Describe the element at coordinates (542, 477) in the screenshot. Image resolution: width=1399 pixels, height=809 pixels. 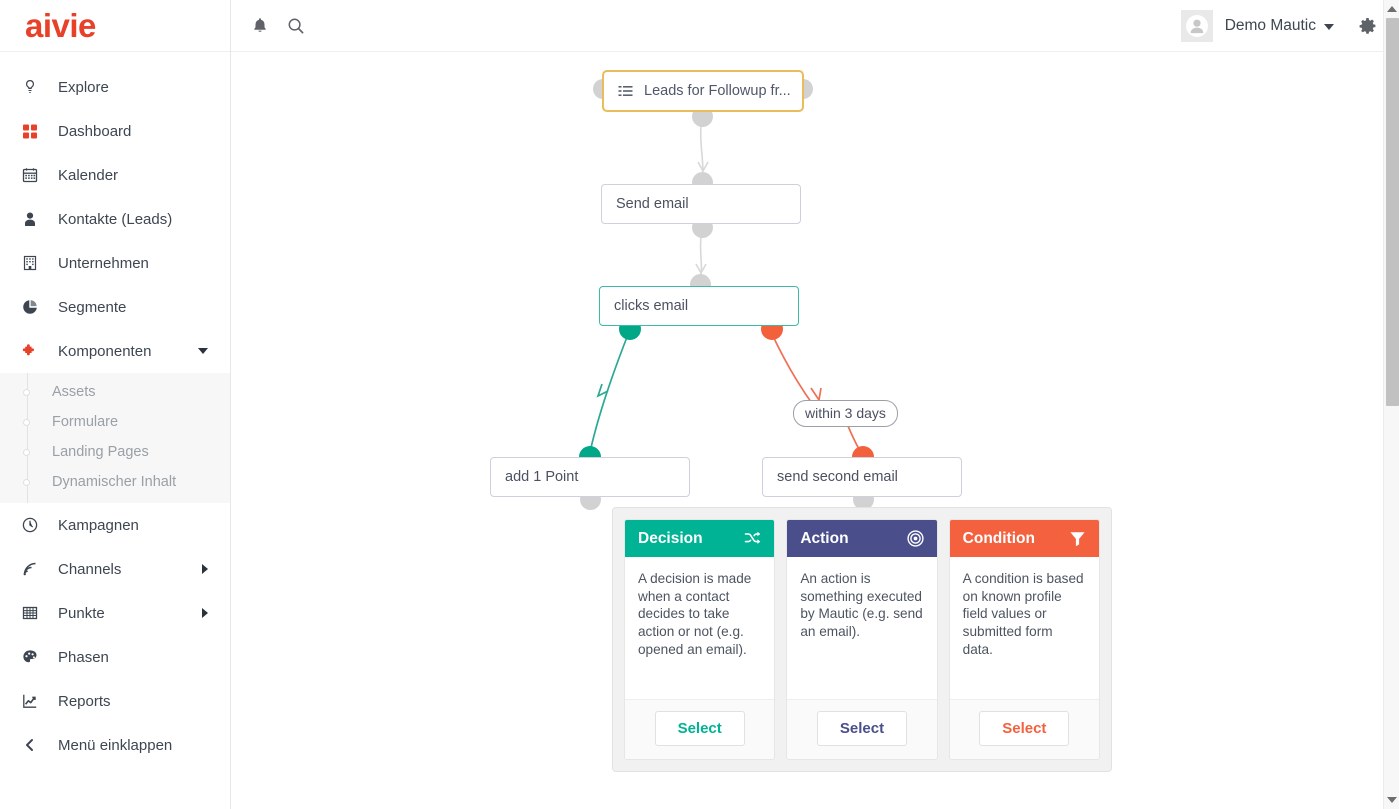
I see `campaign-node-label: add 1 Point` at that location.